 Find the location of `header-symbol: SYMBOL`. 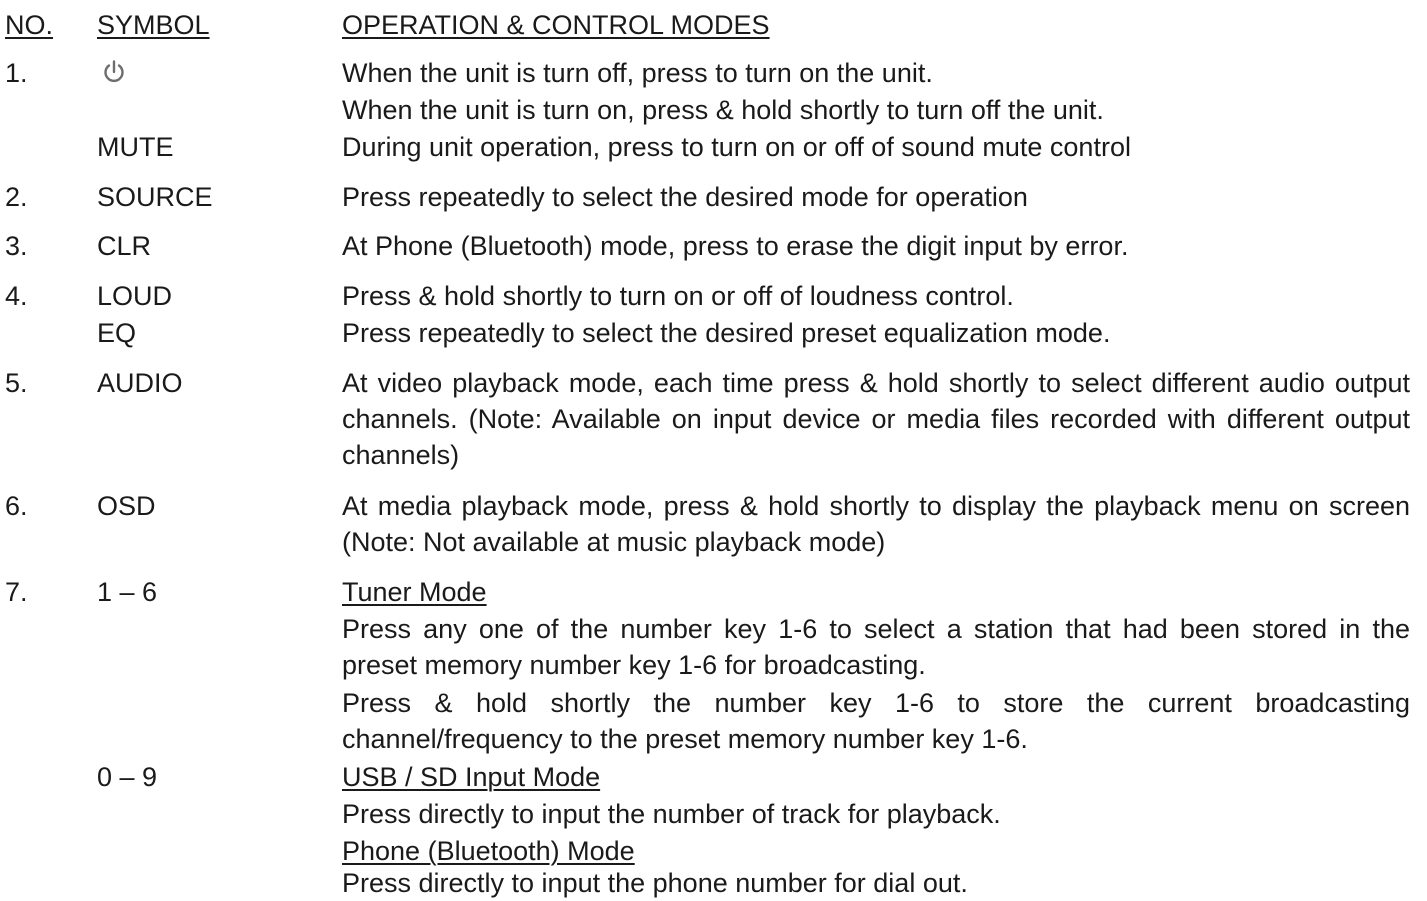

header-symbol: SYMBOL is located at coordinates (153, 25).